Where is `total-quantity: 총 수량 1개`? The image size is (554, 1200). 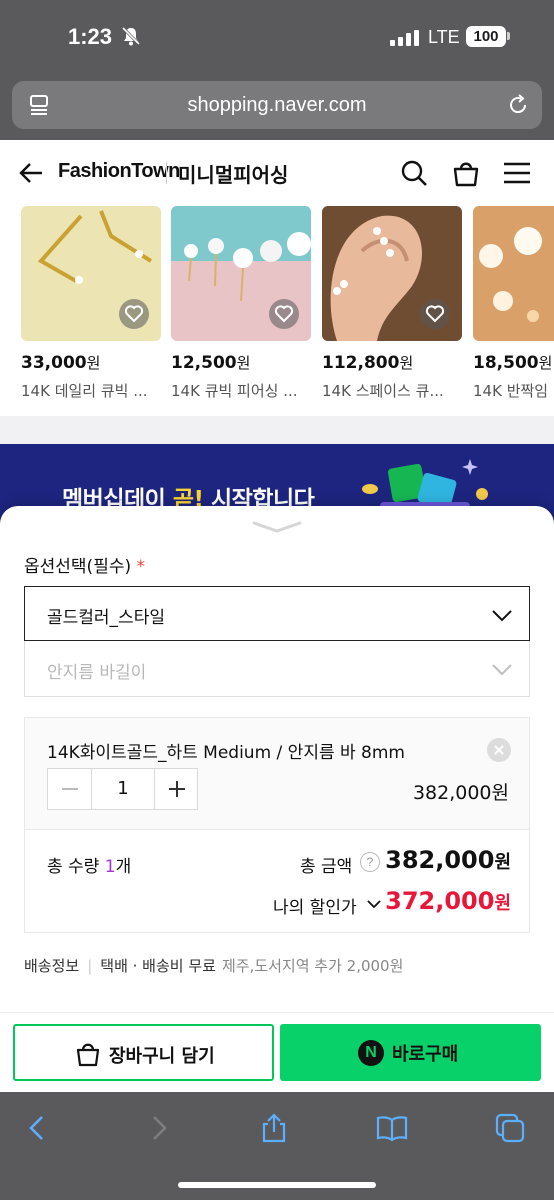
total-quantity: 총 수량 1개 is located at coordinates (89, 867).